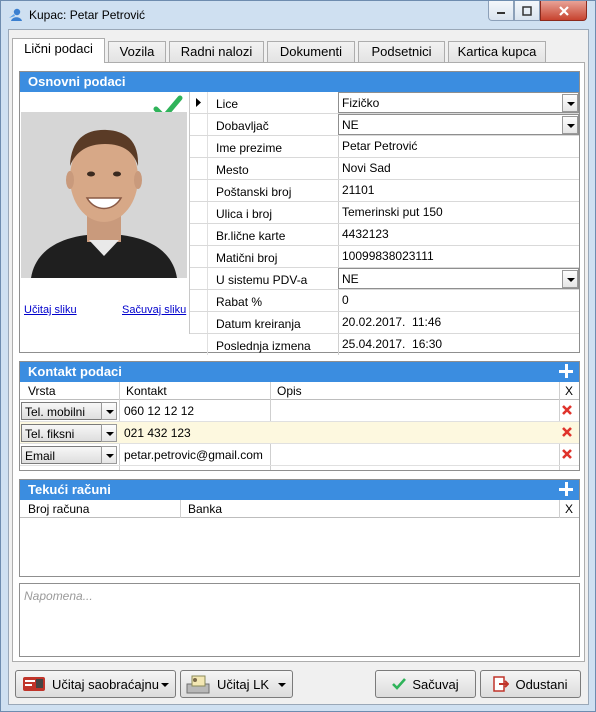 This screenshot has height=712, width=596. I want to click on tab-radni-nalozi: Radni nalozi, so click(216, 51).